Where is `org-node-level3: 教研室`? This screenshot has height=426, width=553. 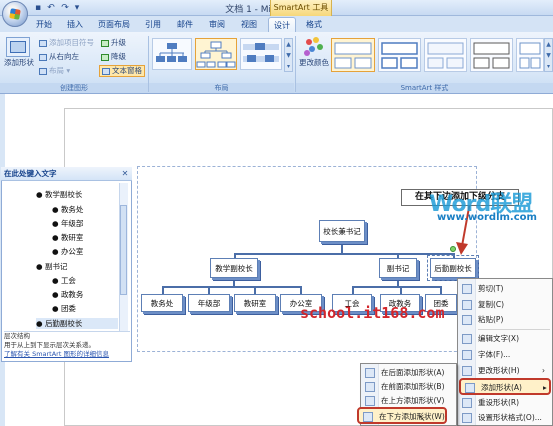 org-node-level3: 教研室 is located at coordinates (255, 303).